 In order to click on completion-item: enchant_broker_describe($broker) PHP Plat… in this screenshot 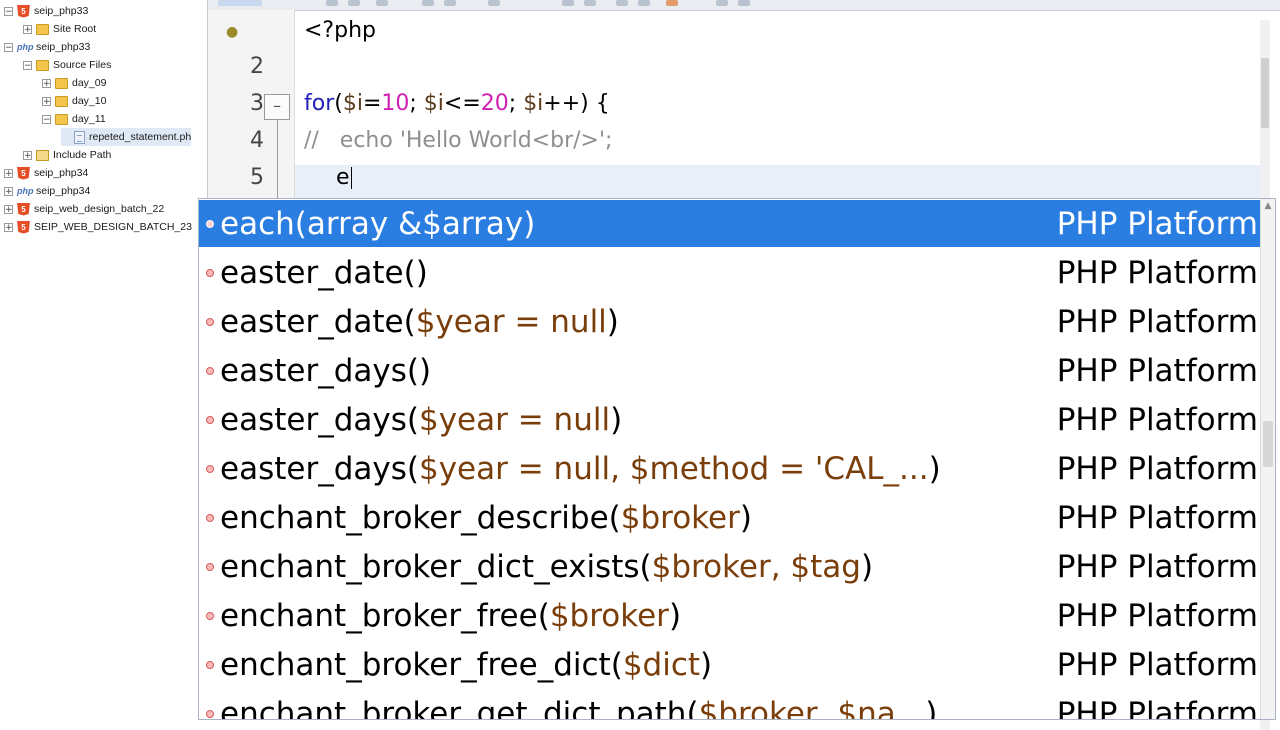, I will do `click(730, 517)`.